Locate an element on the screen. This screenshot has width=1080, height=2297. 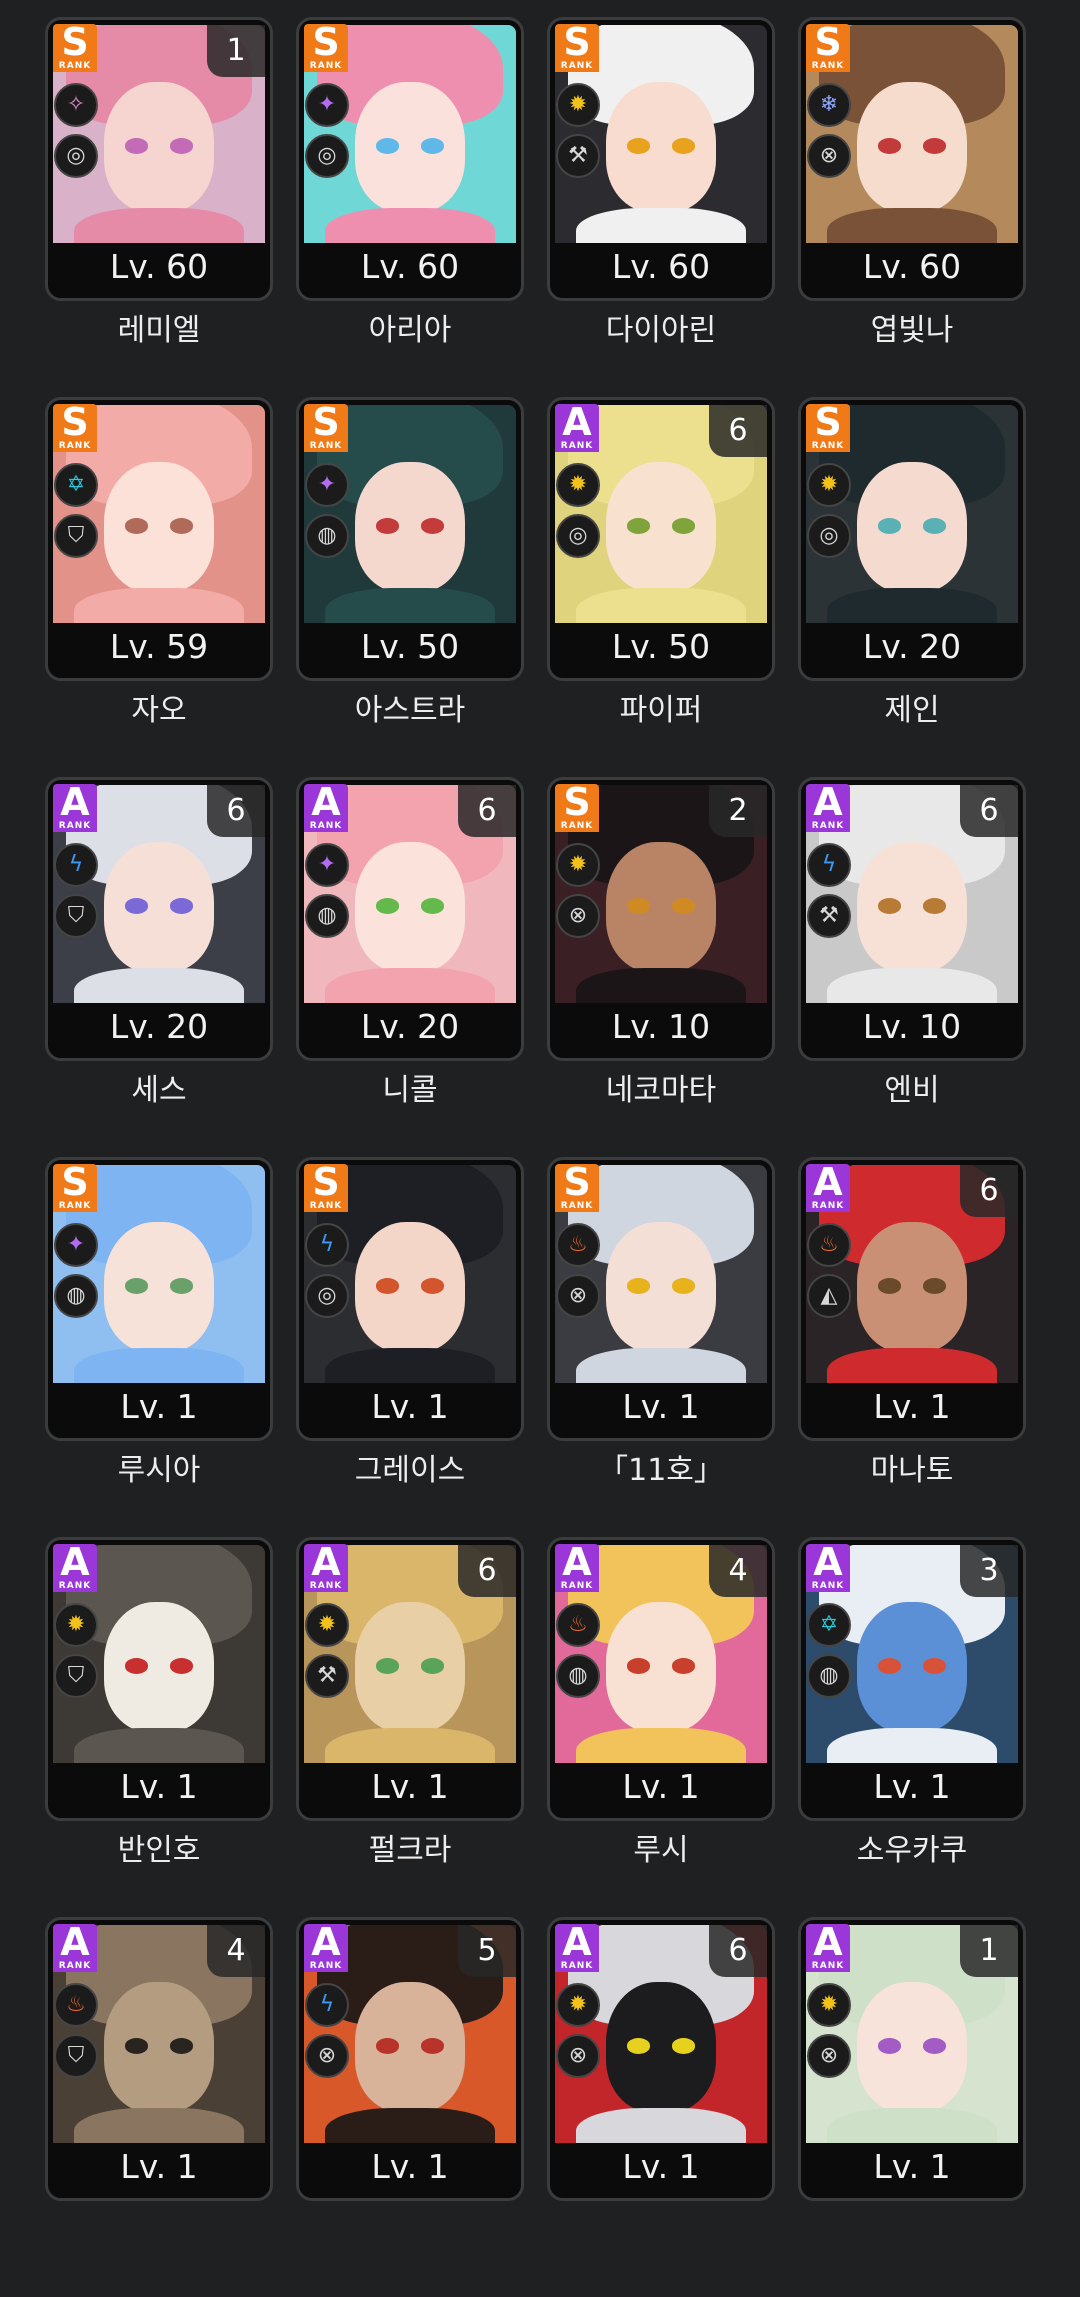
character-card: A RANK ϟ ⊗ 5 Lv. 1 is located at coordinates (410, 2059).